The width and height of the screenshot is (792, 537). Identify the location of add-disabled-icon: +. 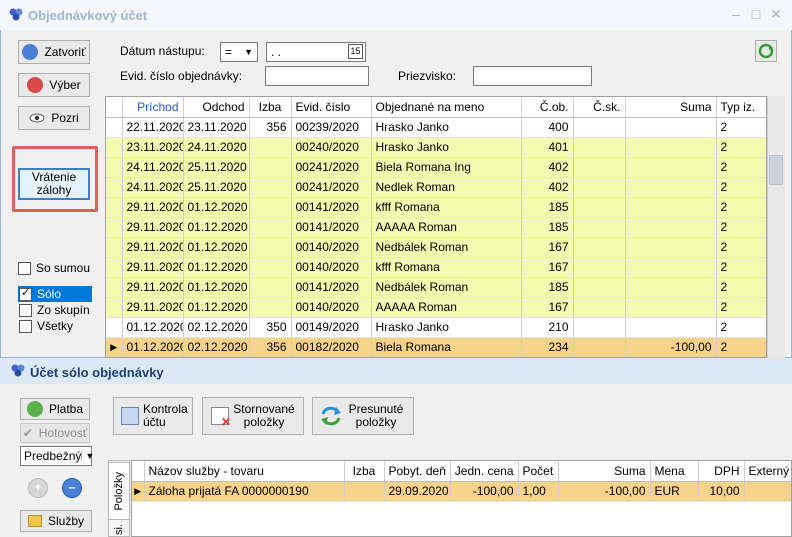
(38, 488).